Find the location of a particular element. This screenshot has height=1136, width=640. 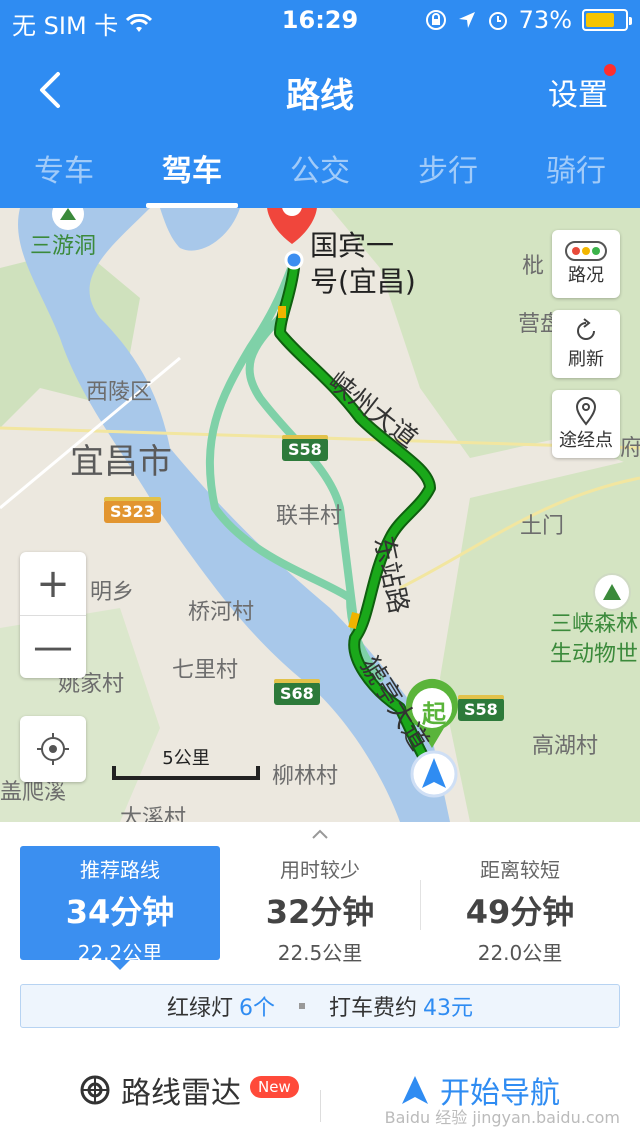

status-bar: 无 SIM 卡 16:29 73% is located at coordinates (320, 20).